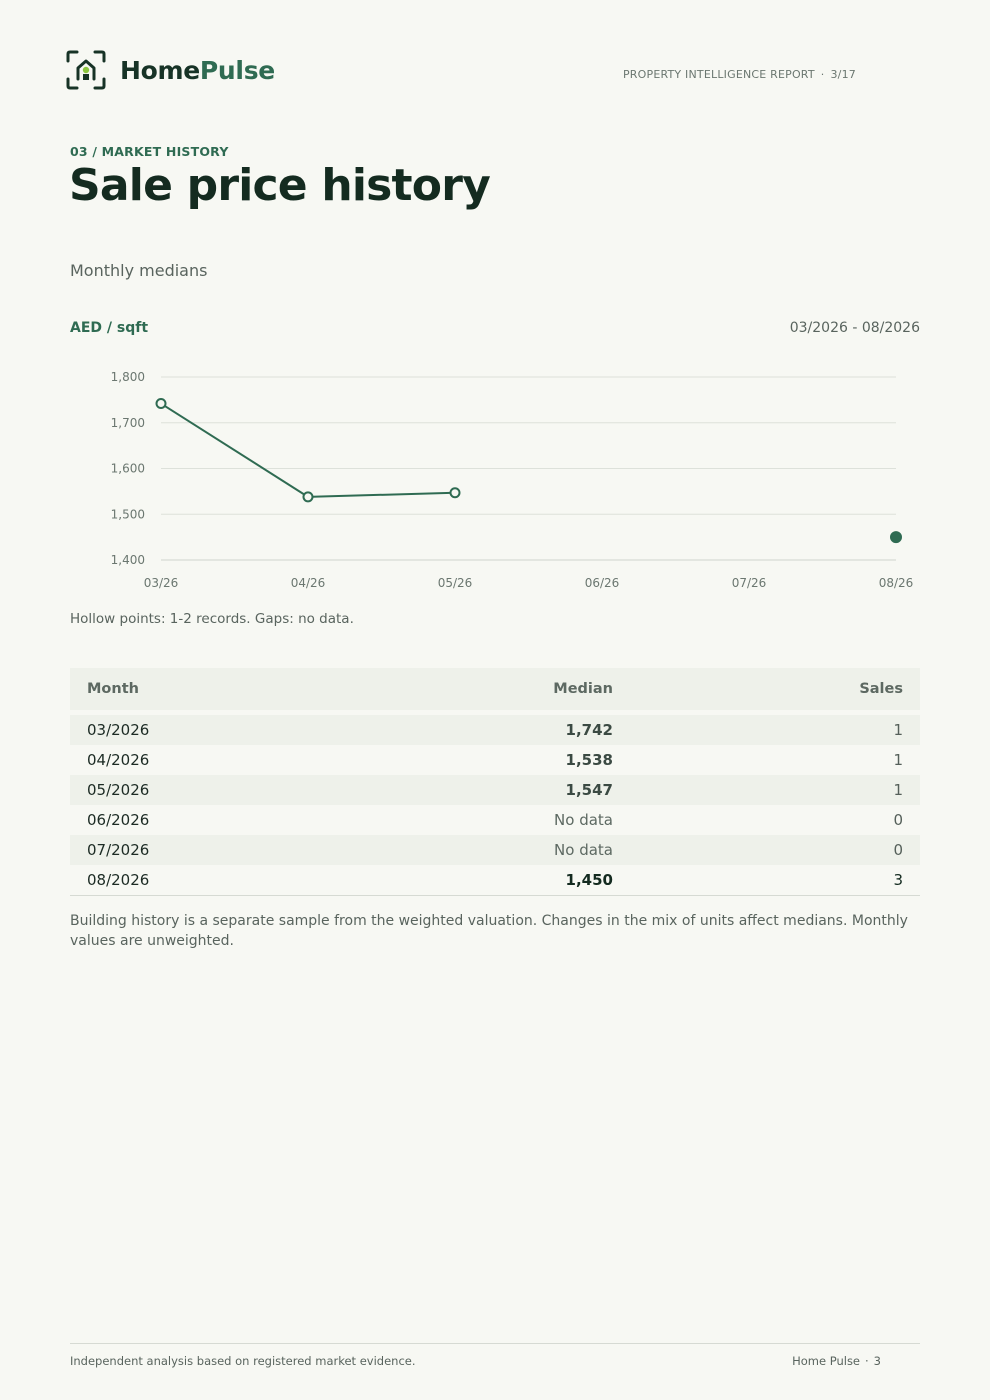 This screenshot has width=990, height=1400. Describe the element at coordinates (589, 730) in the screenshot. I see `median-value: 1,742` at that location.